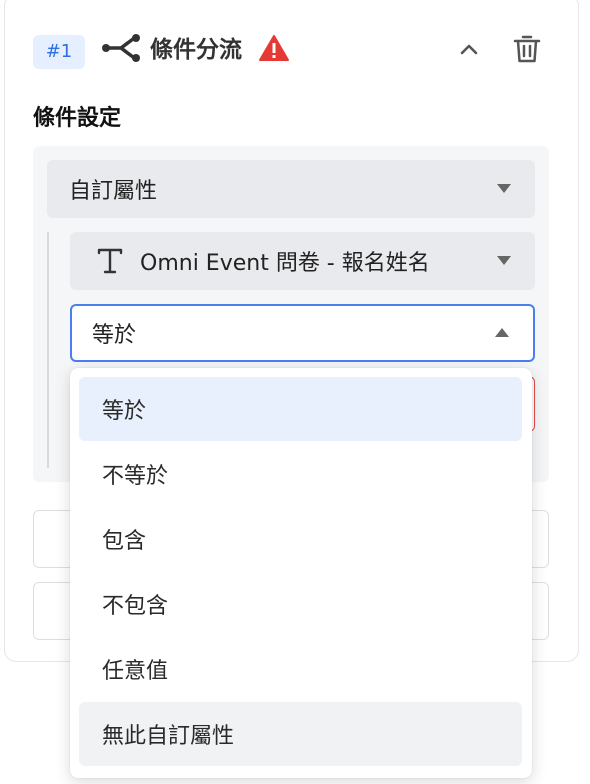 The image size is (590, 784). What do you see at coordinates (300, 734) in the screenshot?
I see `operator-option-no-attribute: 無此自訂屬性` at bounding box center [300, 734].